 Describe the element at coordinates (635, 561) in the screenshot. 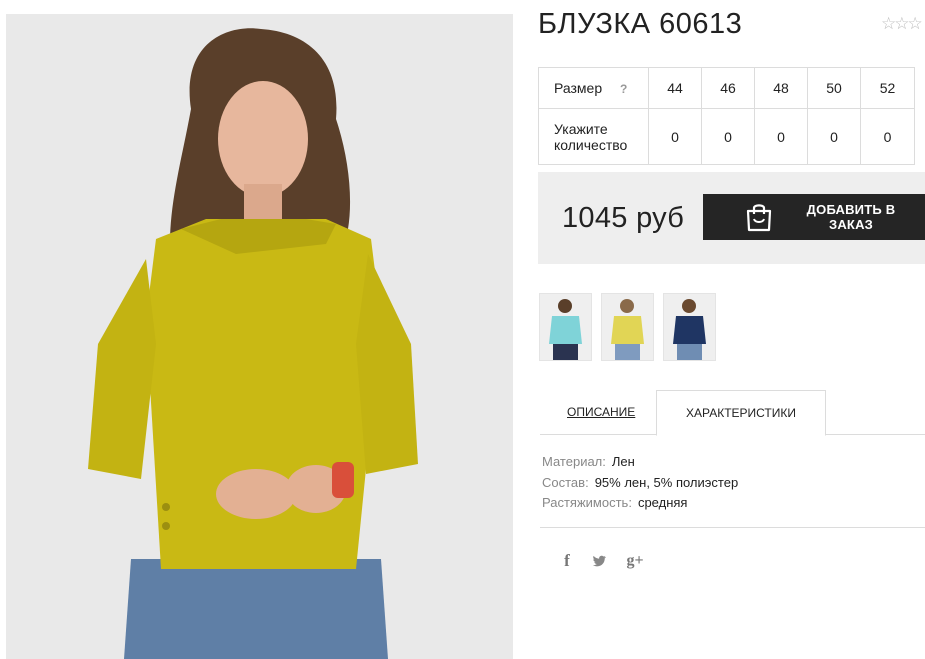

I see `google-plus-icon: g+` at that location.